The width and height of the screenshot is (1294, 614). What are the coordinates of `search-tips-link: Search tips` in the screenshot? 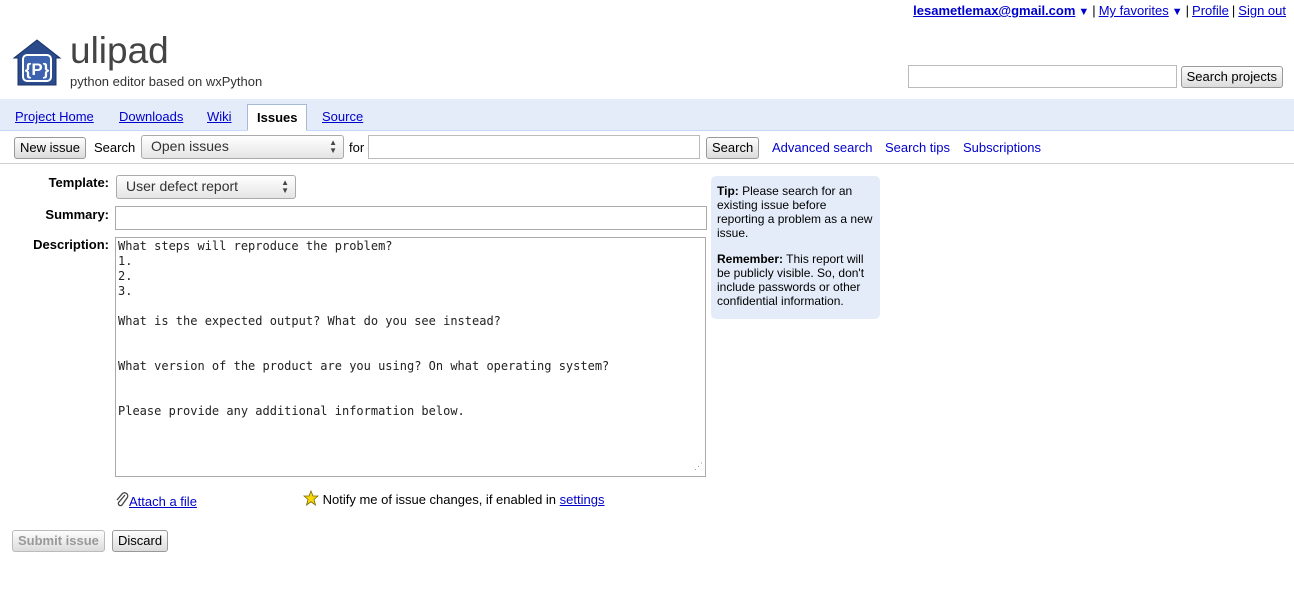 It's located at (917, 147).